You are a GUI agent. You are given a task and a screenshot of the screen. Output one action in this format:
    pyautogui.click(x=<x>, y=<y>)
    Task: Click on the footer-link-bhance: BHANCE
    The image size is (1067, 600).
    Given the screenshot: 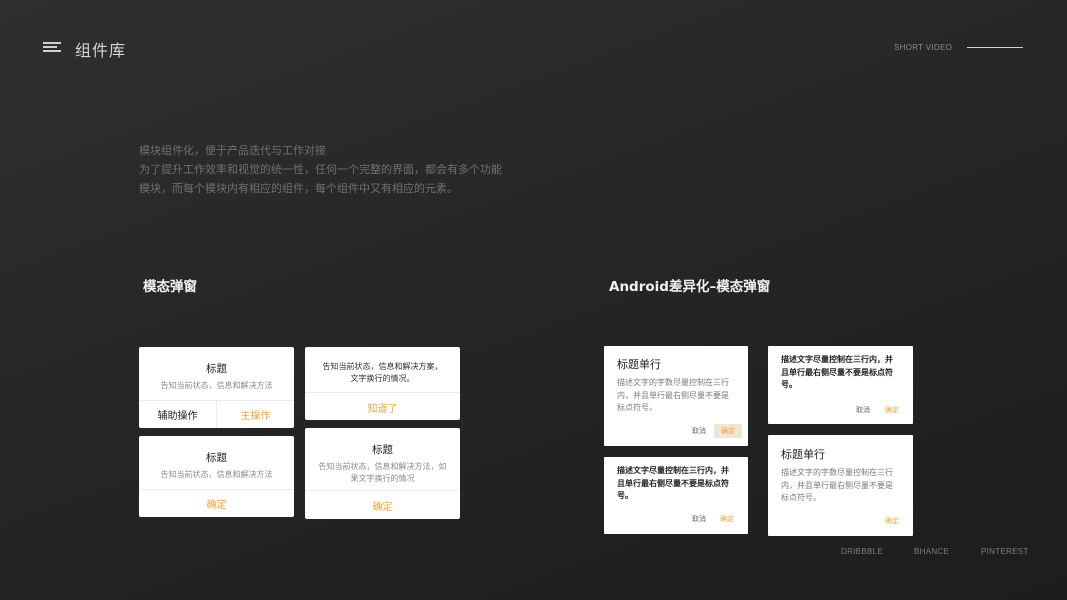 What is the action you would take?
    pyautogui.click(x=931, y=551)
    